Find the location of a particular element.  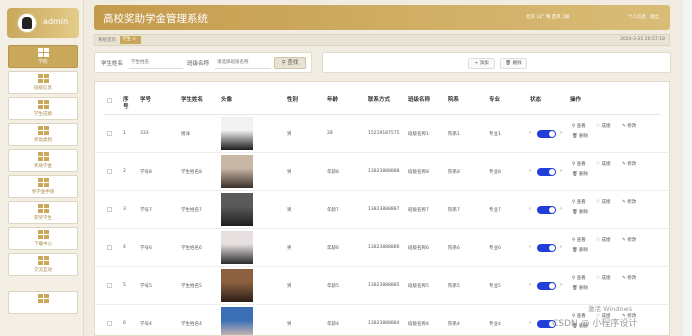

toggle-off-label: ‹ is located at coordinates (530, 171).